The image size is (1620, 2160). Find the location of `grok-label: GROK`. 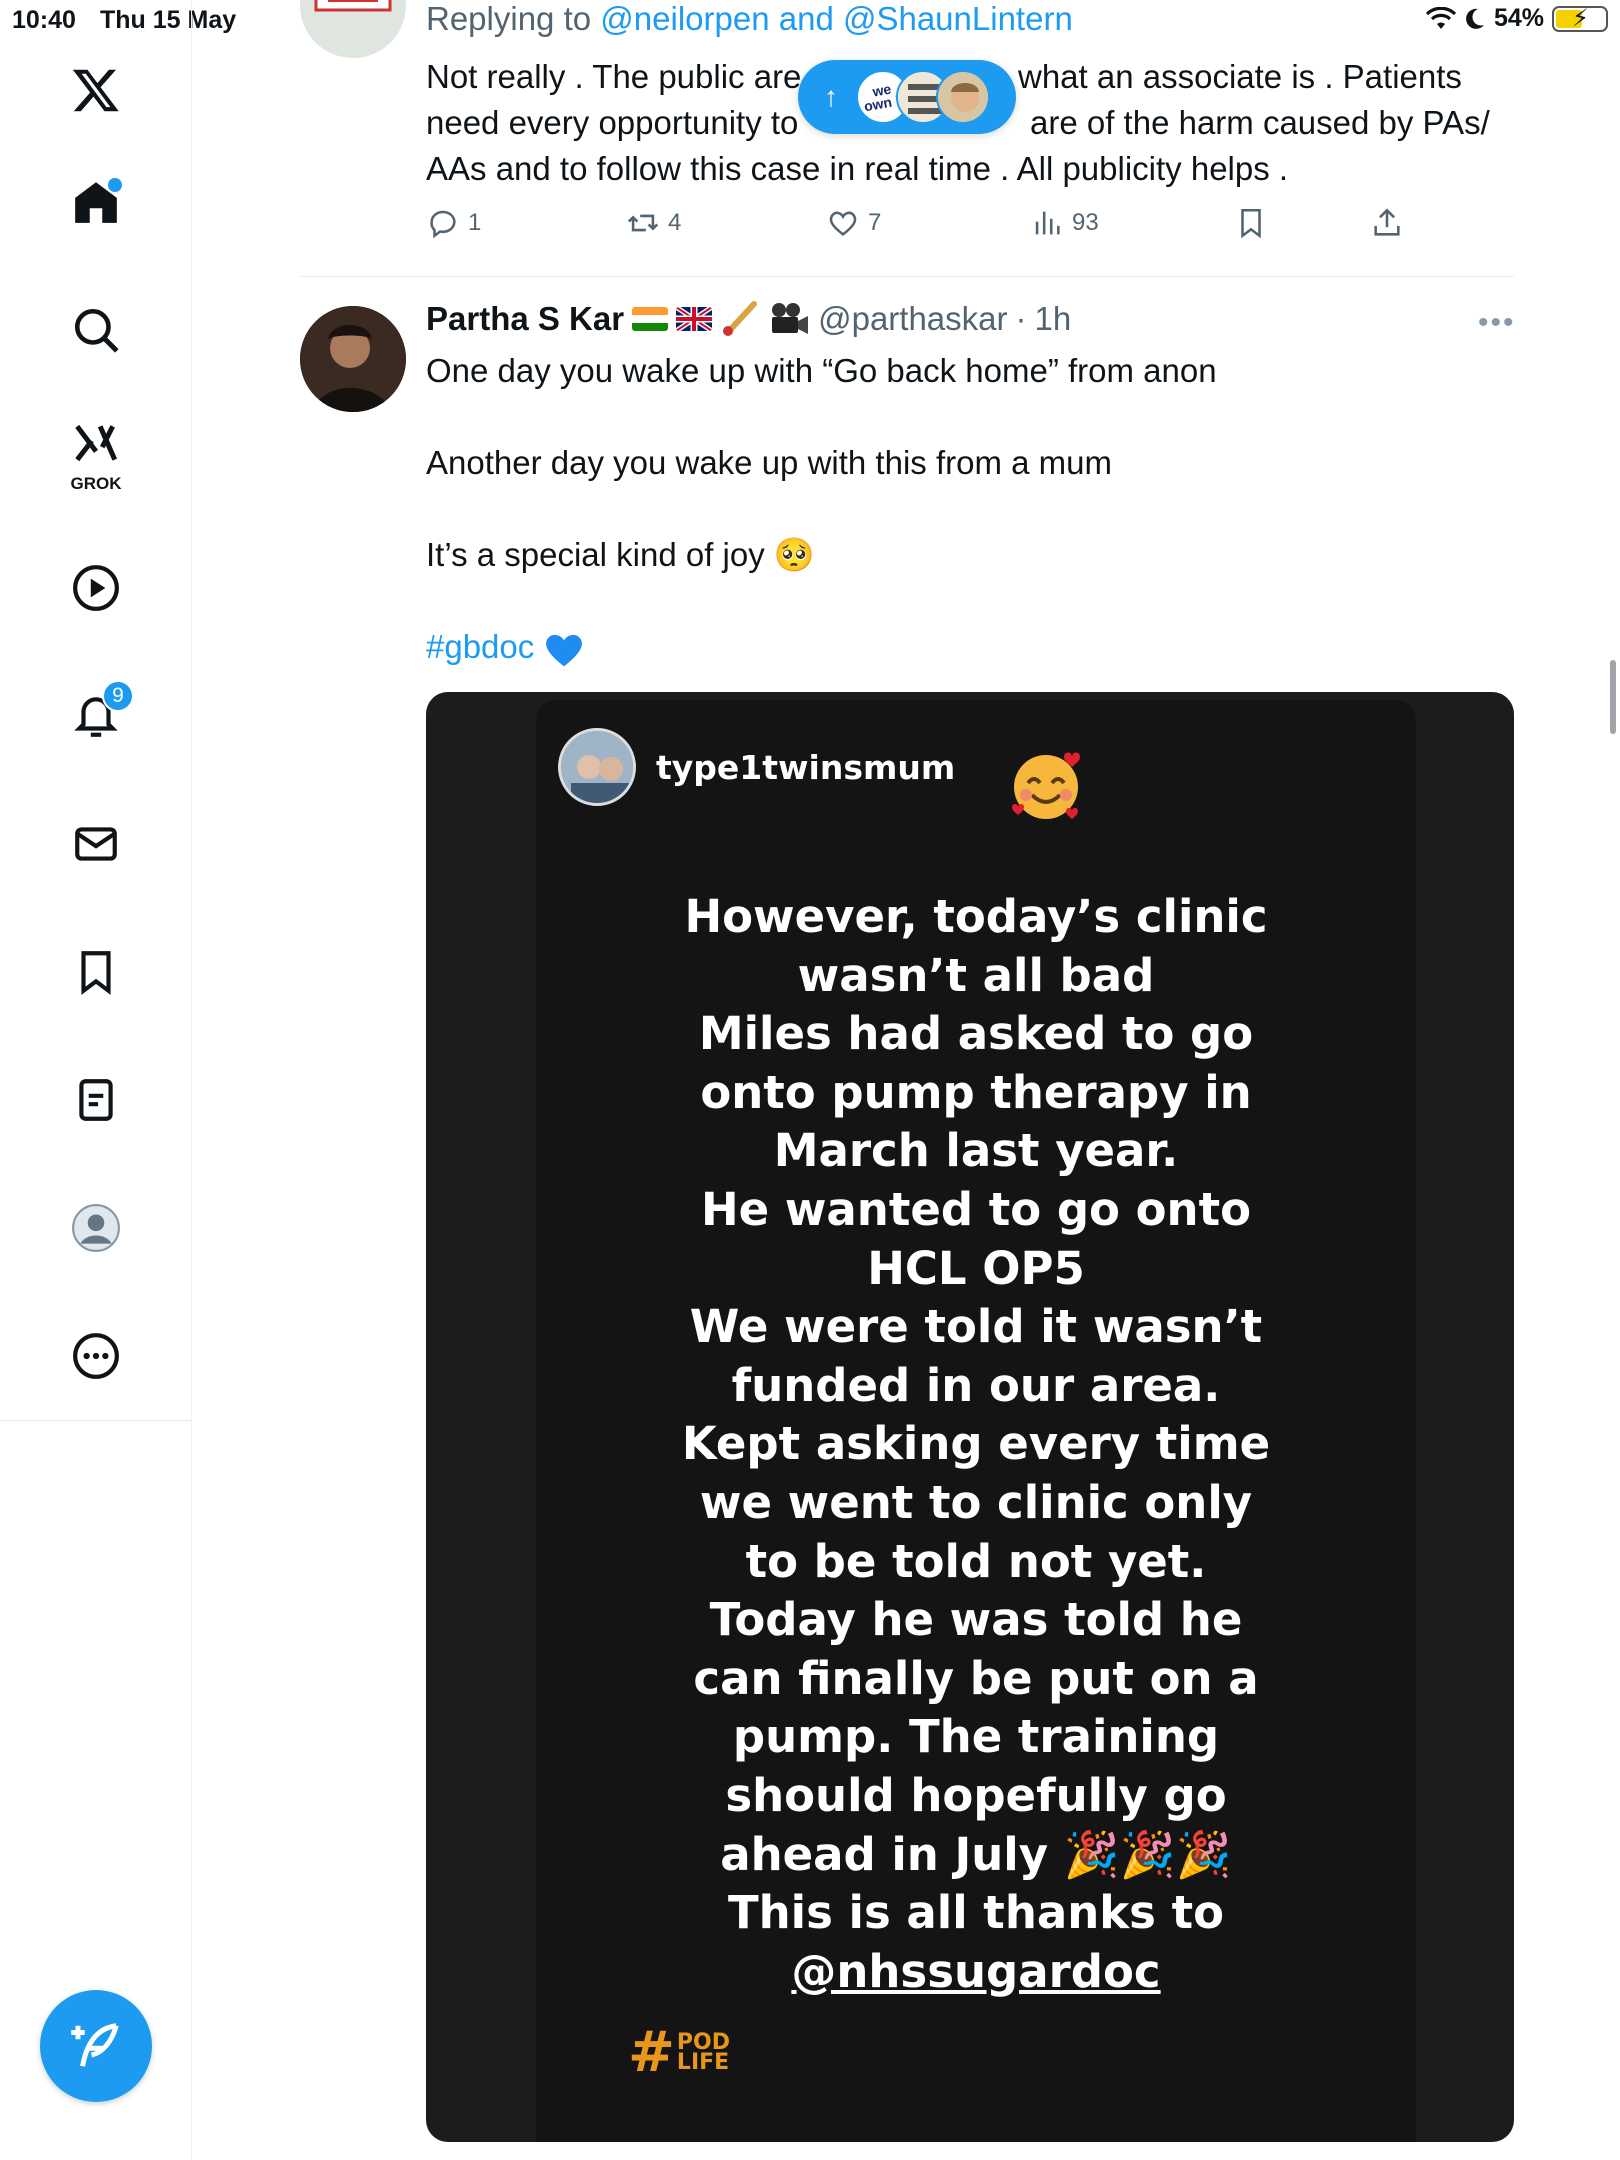

grok-label: GROK is located at coordinates (96, 483).